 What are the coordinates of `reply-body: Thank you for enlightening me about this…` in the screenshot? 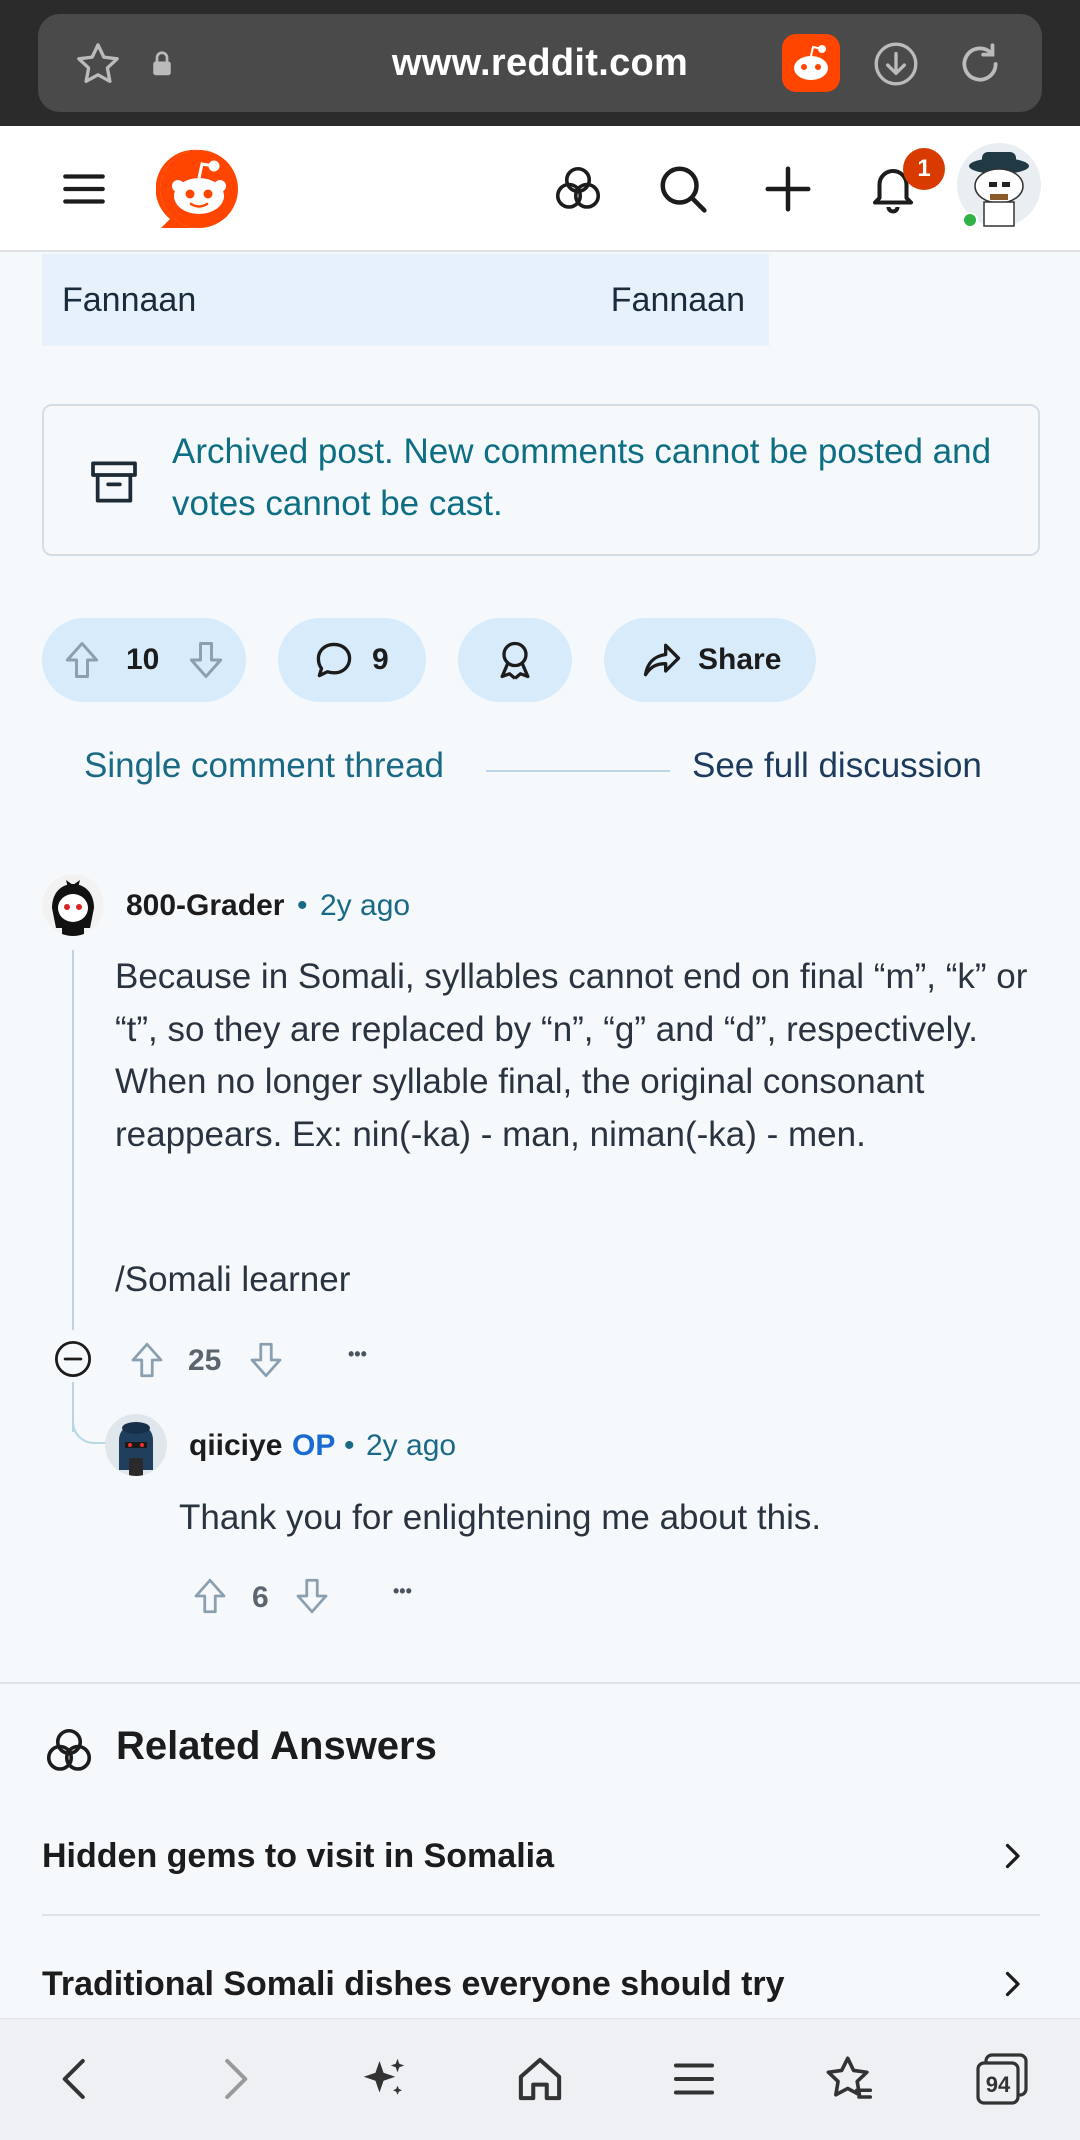 It's located at (500, 1517).